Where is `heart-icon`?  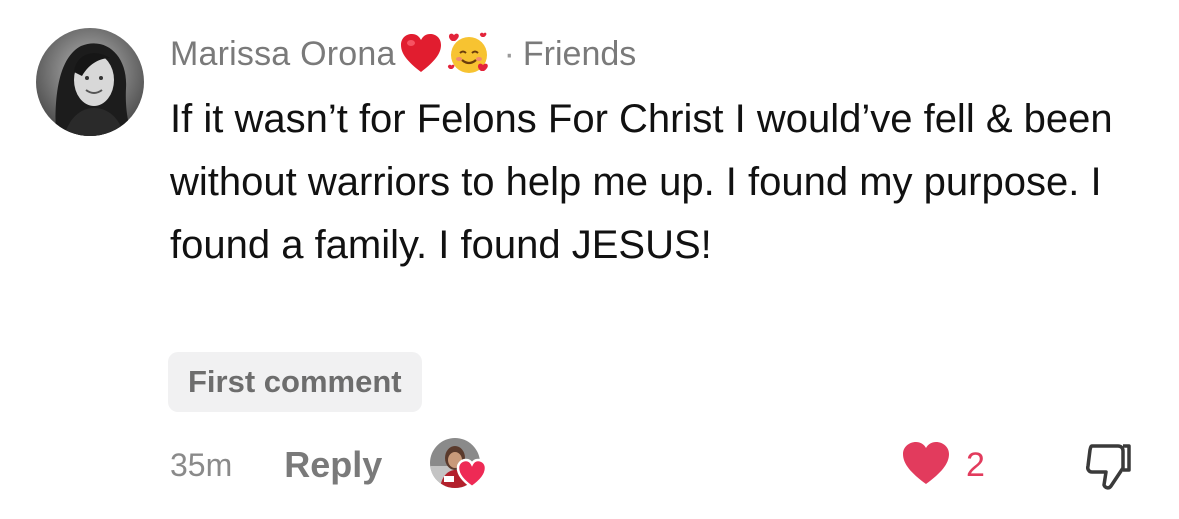
heart-icon is located at coordinates (926, 465).